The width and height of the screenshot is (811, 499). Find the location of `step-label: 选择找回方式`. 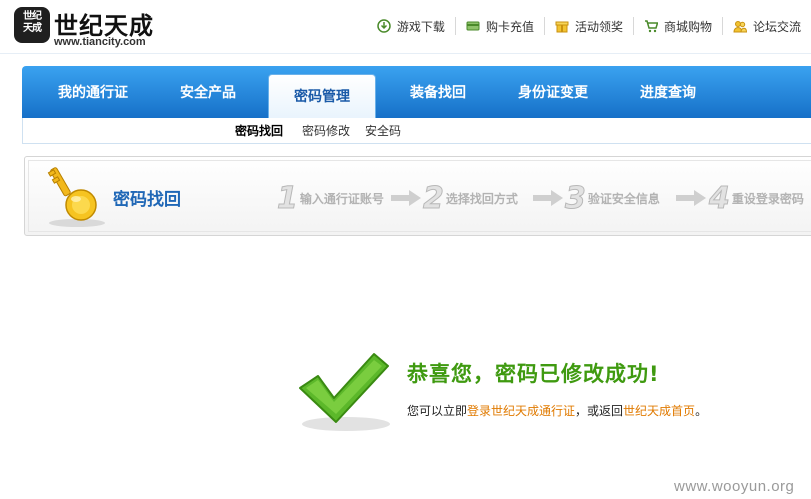

step-label: 选择找回方式 is located at coordinates (481, 198).